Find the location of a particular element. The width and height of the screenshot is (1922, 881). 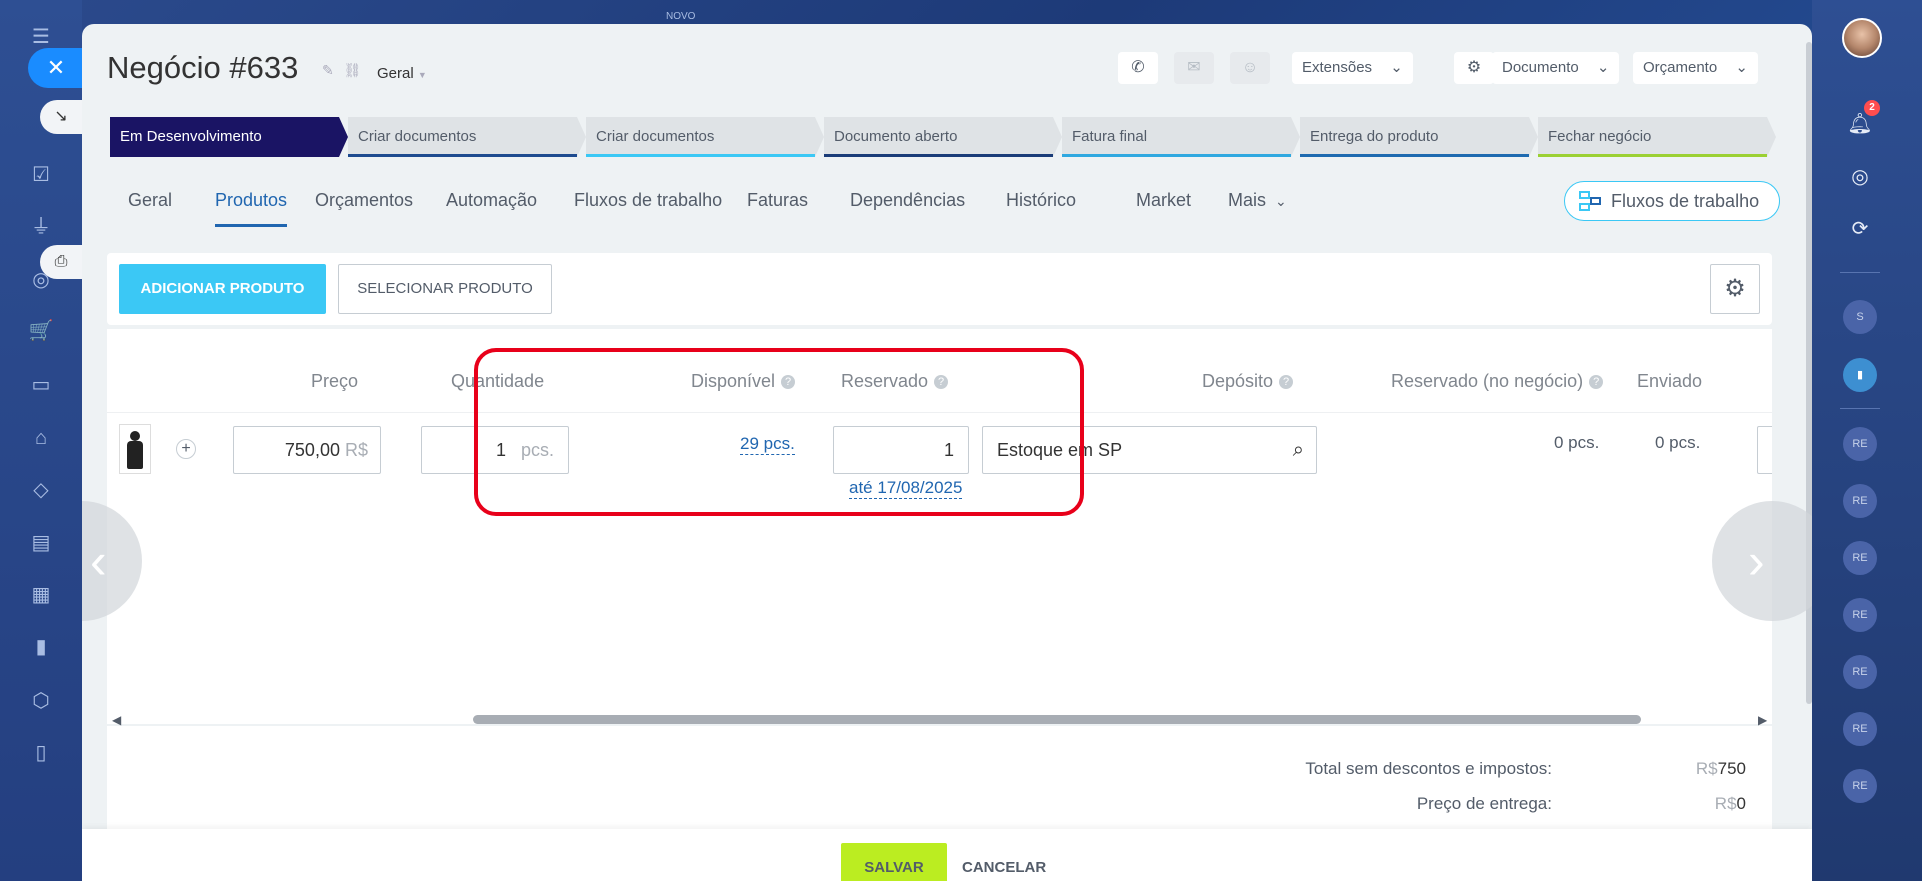

calendar-icon: ▦ is located at coordinates (41, 595).